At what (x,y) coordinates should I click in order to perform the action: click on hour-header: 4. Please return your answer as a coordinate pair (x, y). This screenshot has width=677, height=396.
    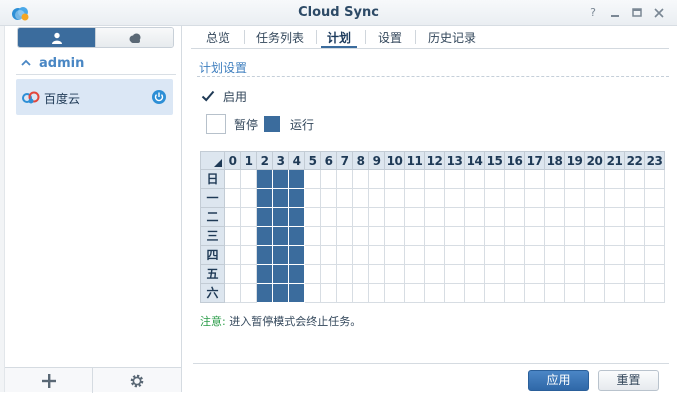
    Looking at the image, I should click on (297, 160).